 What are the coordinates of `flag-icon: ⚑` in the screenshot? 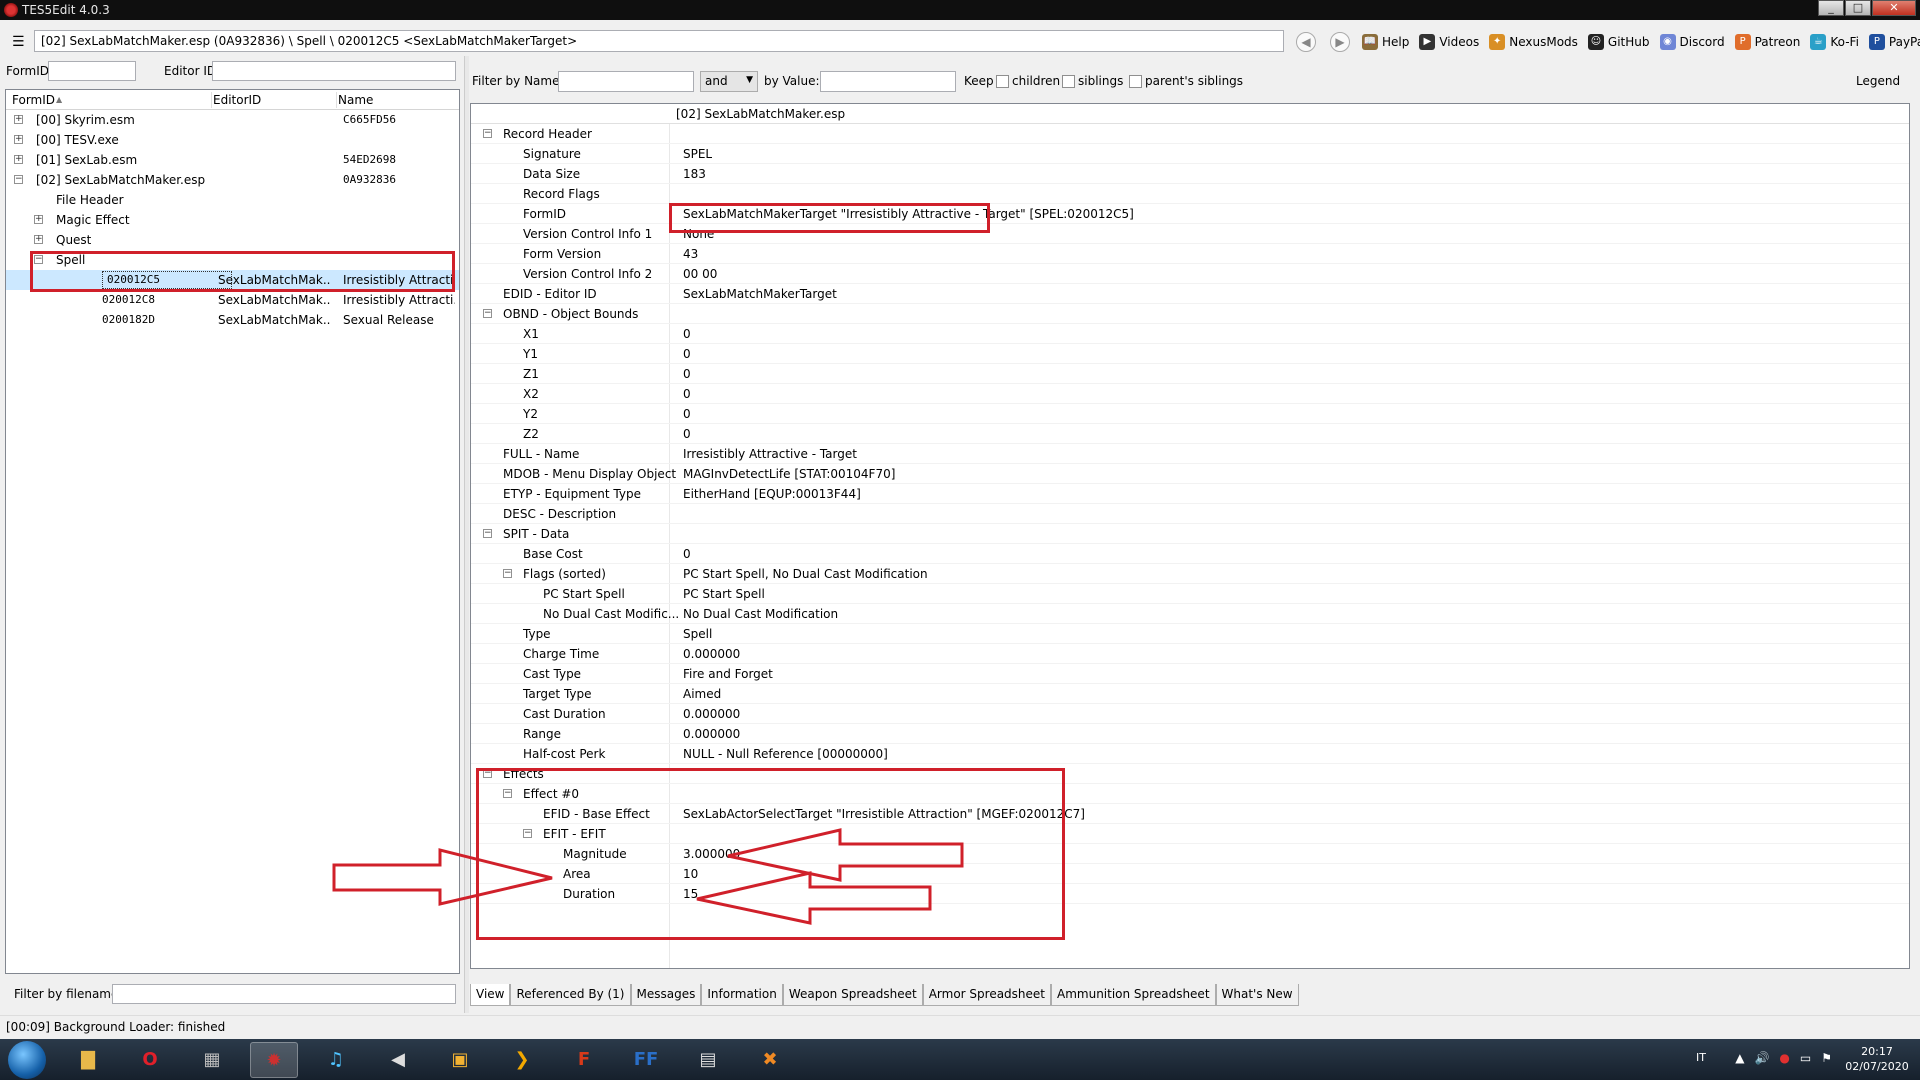 It's located at (1826, 1058).